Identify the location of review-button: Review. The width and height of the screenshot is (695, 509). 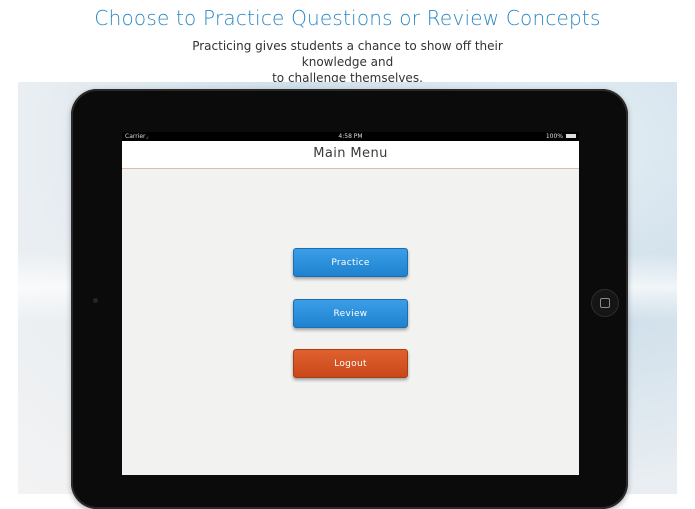
(350, 313).